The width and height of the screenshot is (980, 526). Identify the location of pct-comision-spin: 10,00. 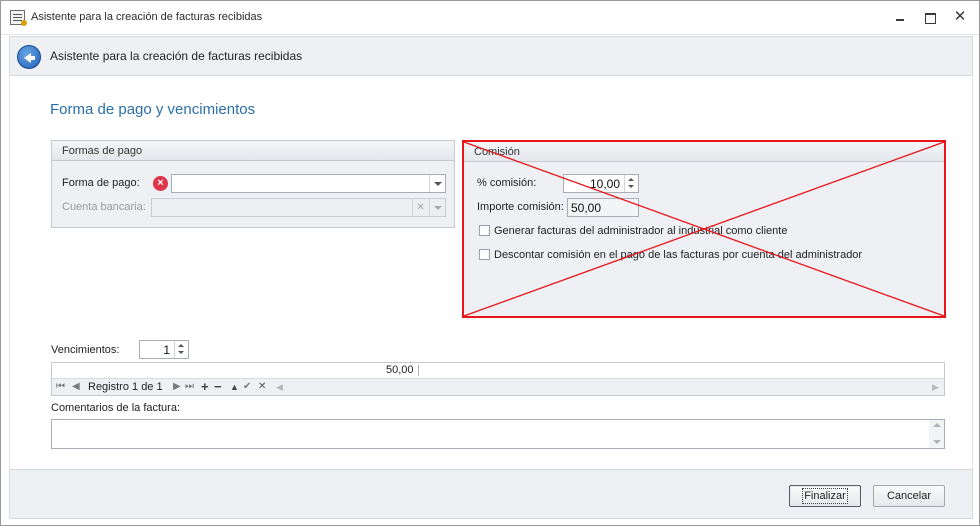
(601, 183).